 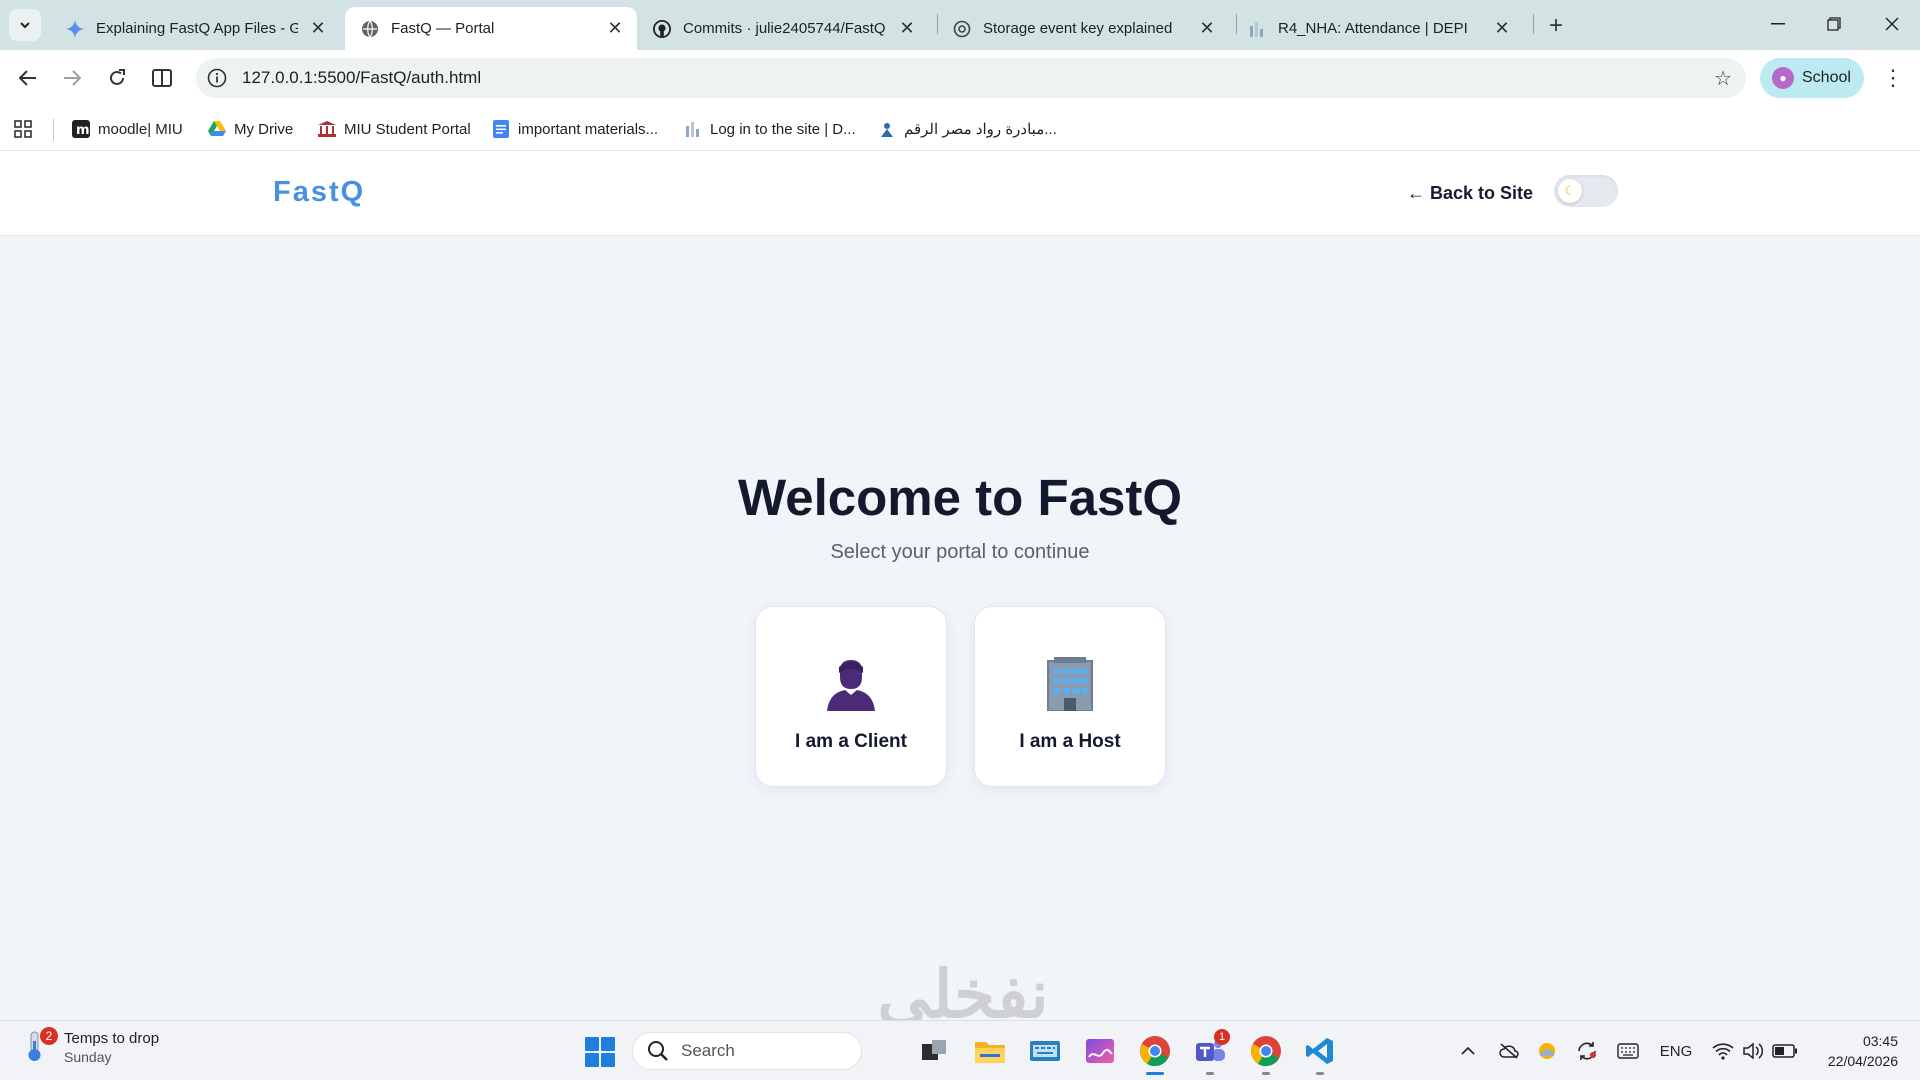 What do you see at coordinates (1587, 1051) in the screenshot?
I see `sync-tray` at bounding box center [1587, 1051].